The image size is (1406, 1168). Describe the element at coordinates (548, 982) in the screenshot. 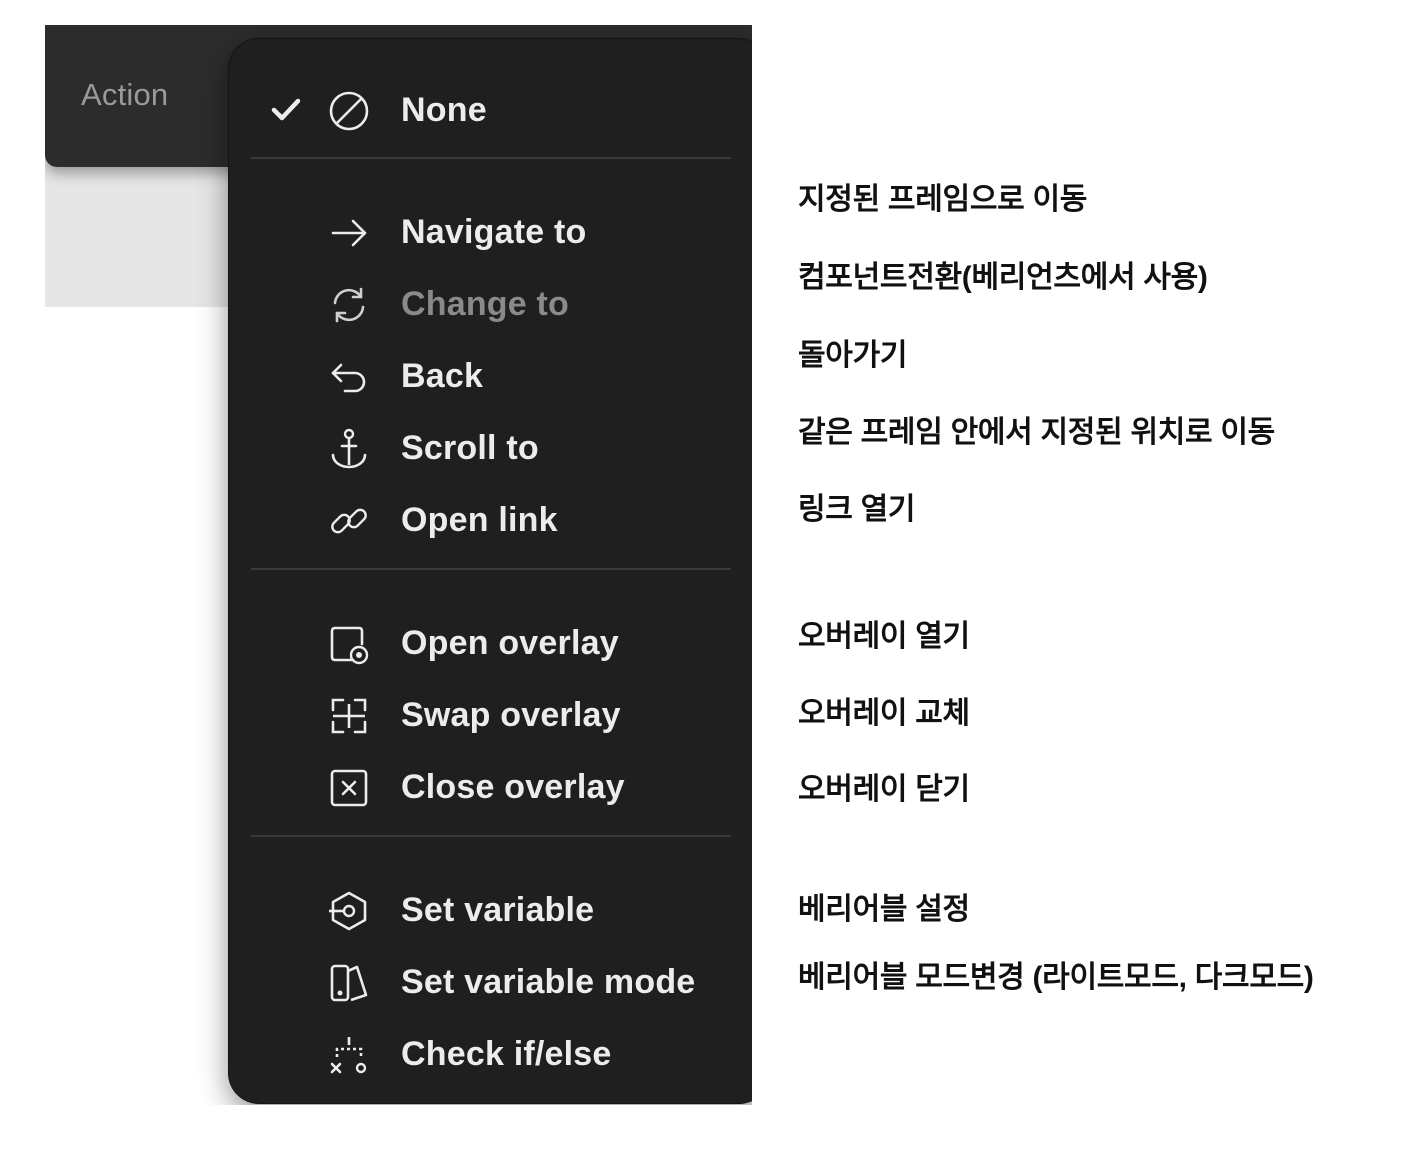

I see `menu-item-label: Set variable mode` at that location.